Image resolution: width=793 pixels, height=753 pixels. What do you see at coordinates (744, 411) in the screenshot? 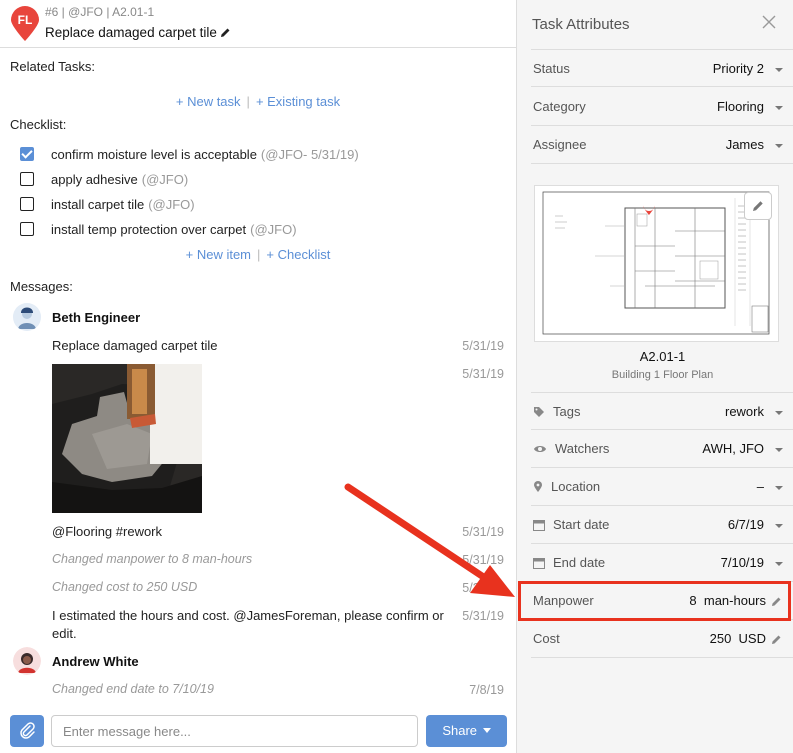
I see `attr-value: rework` at bounding box center [744, 411].